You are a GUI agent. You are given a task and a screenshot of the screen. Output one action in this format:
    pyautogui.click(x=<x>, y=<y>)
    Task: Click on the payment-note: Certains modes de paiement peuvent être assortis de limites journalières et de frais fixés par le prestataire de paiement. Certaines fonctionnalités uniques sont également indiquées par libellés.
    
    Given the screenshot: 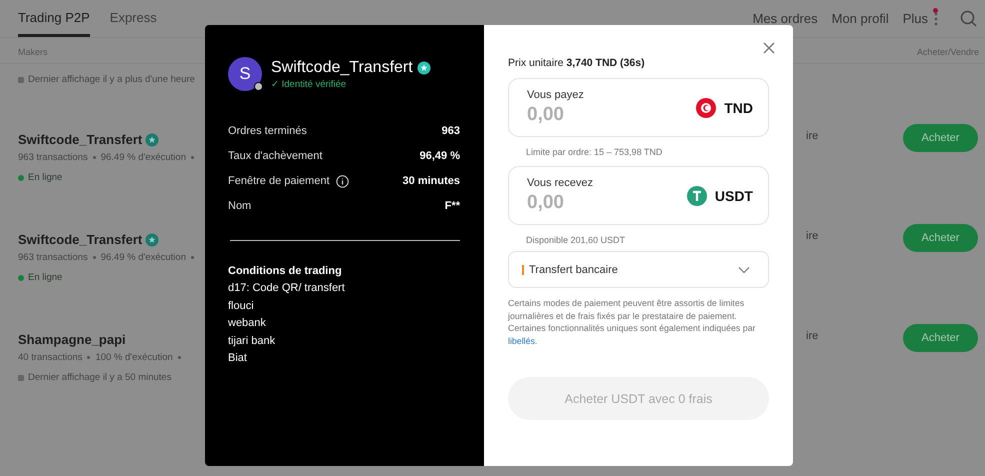 What is the action you would take?
    pyautogui.click(x=632, y=322)
    